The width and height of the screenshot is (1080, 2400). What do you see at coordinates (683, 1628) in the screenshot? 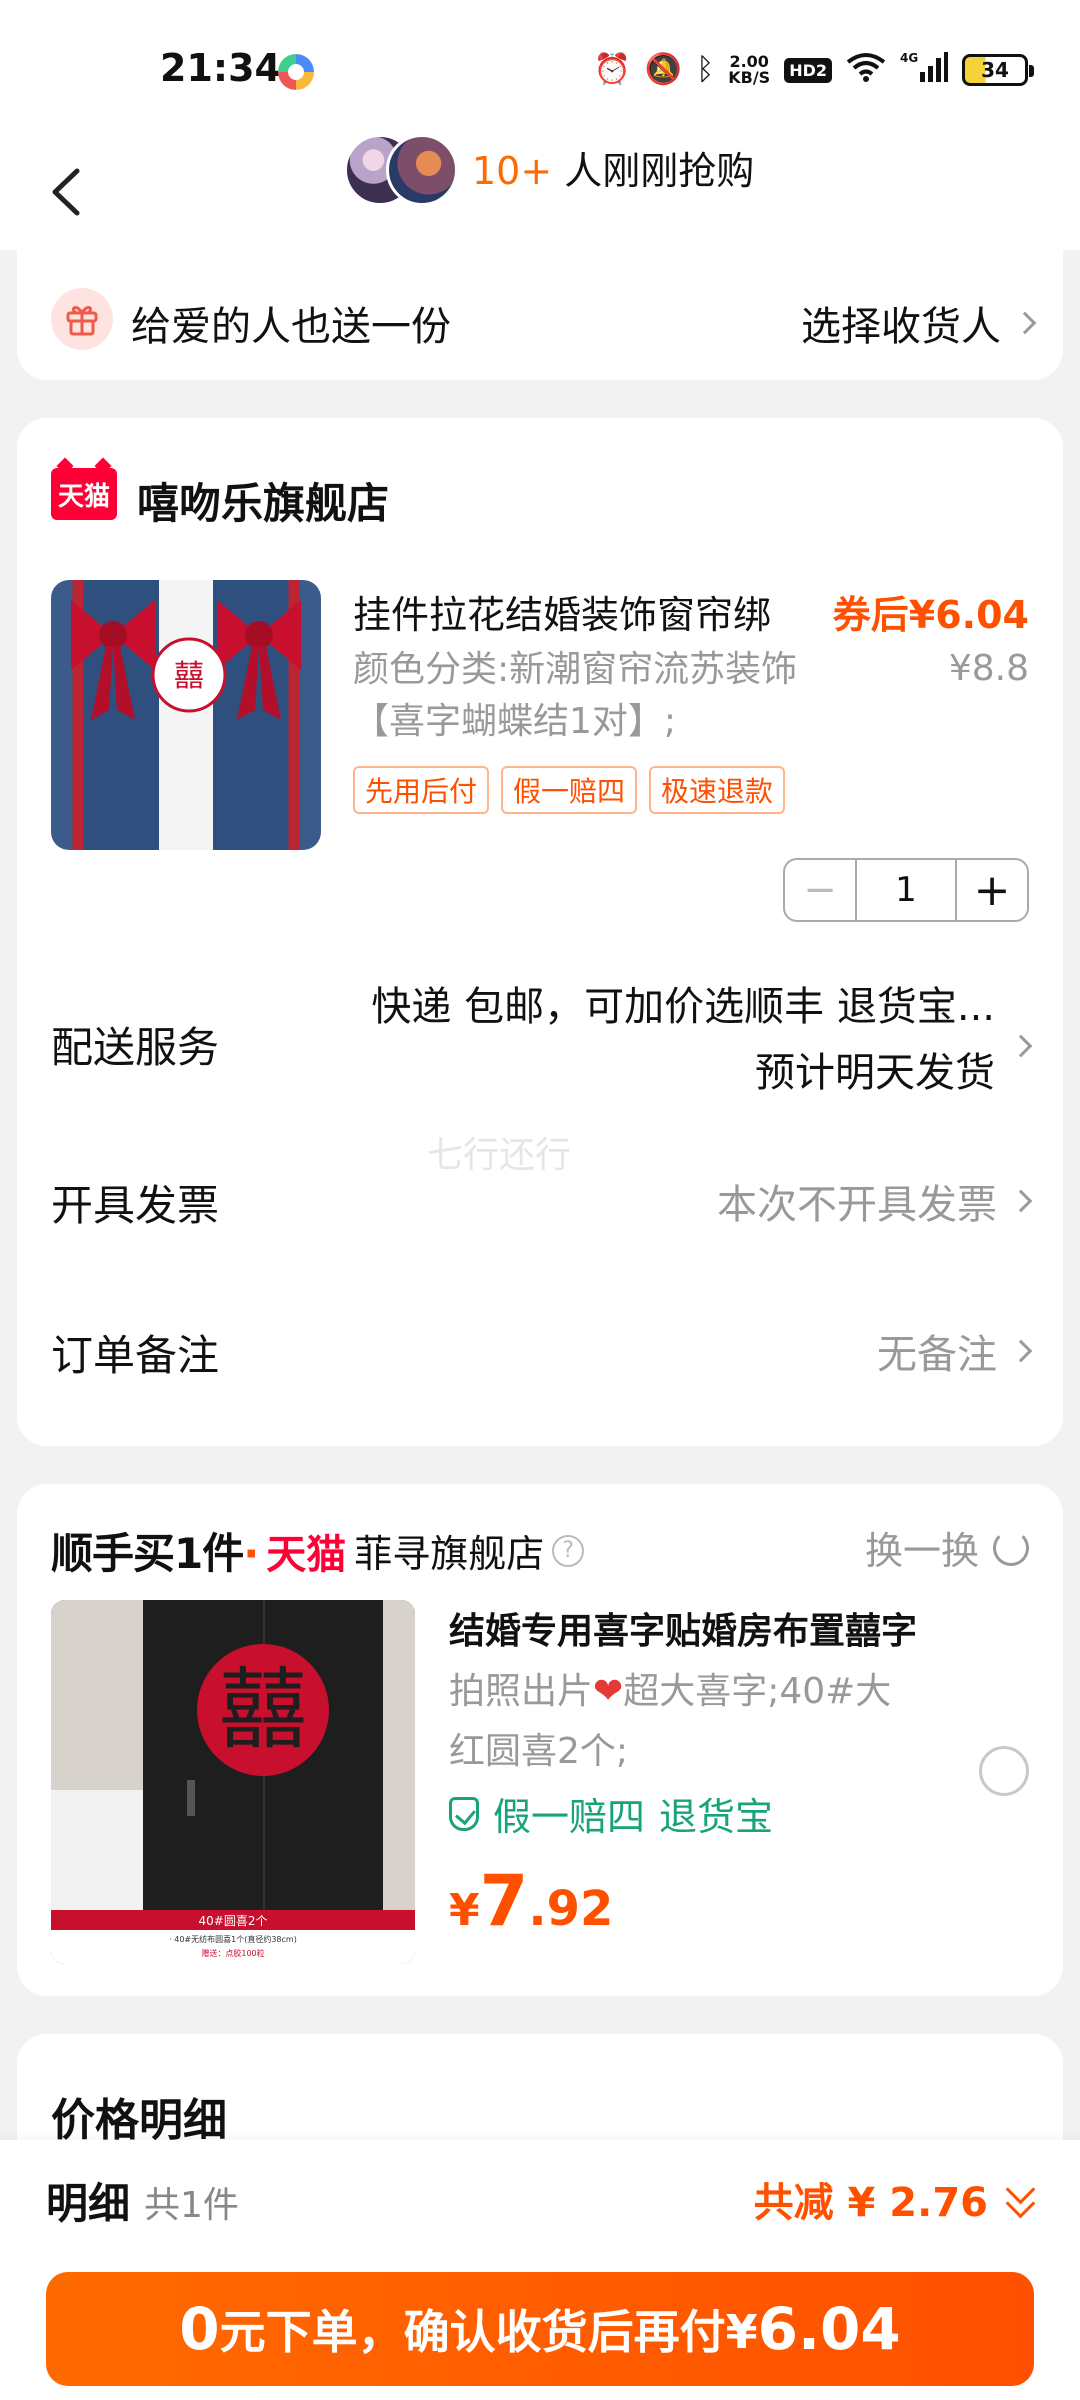
I see `addon-title: 结婚专用喜字贴婚房布置囍字` at bounding box center [683, 1628].